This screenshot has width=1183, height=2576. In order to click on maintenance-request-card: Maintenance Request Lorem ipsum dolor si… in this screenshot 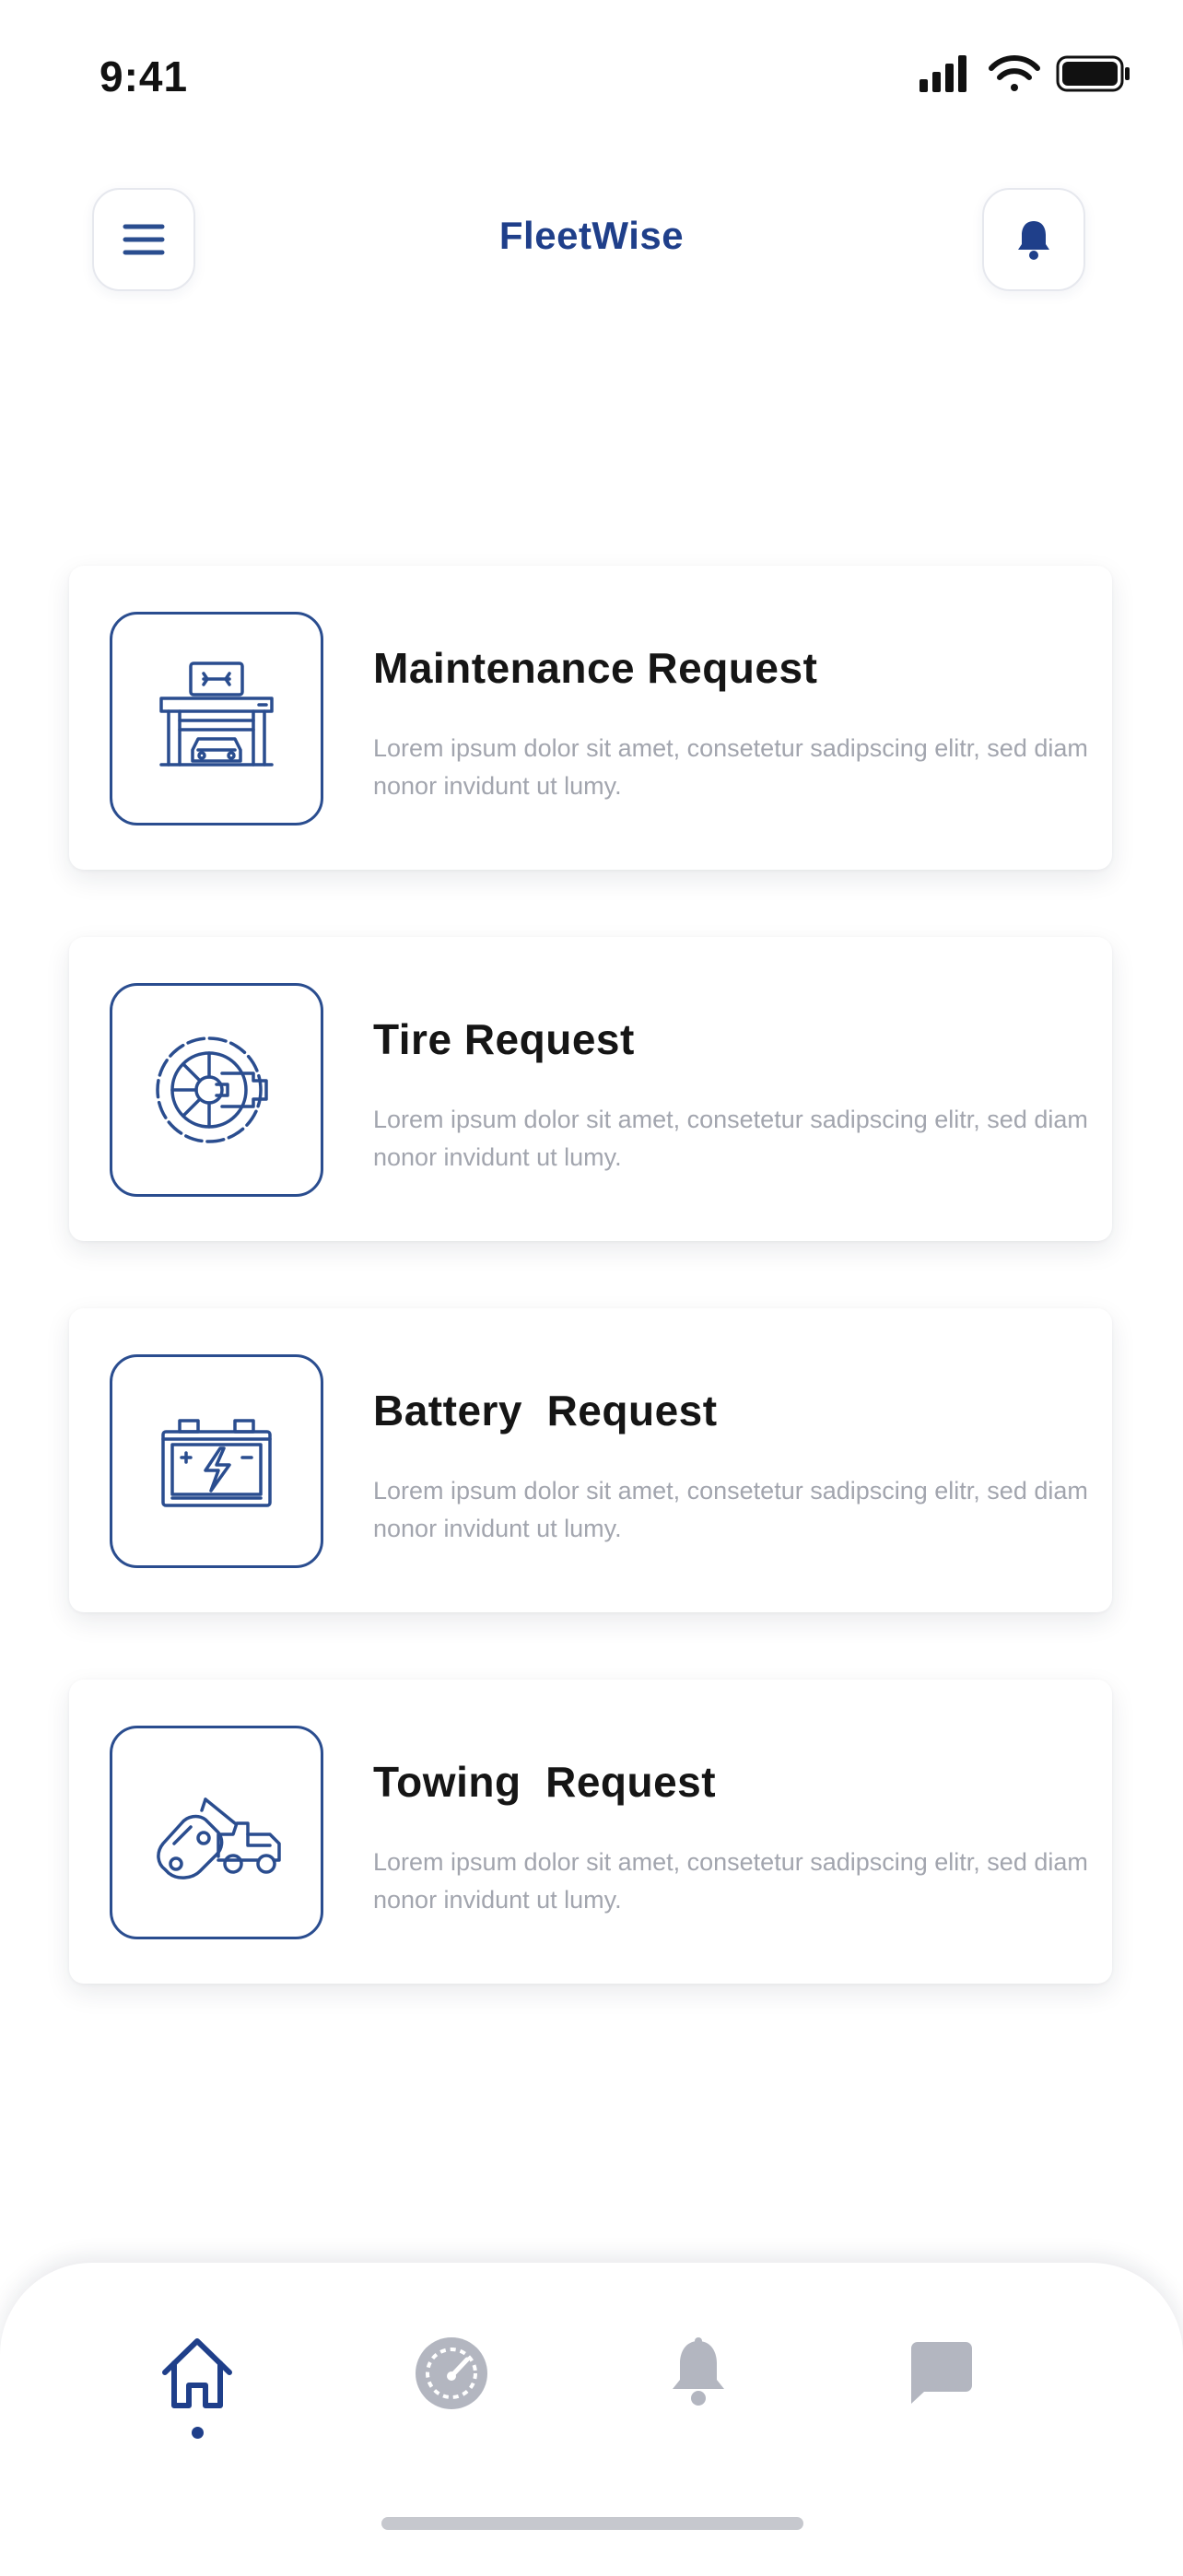, I will do `click(590, 718)`.